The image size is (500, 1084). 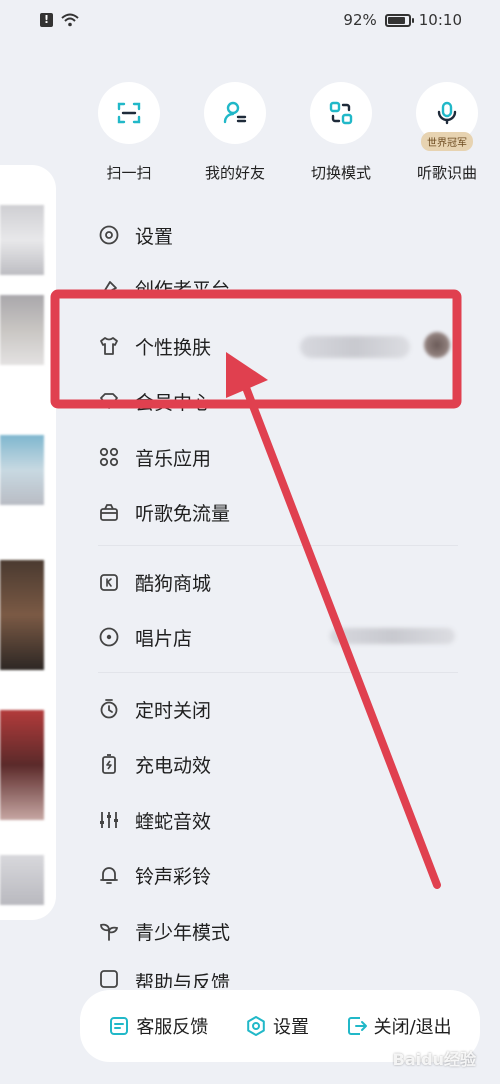 I want to click on status-right: 92% 10:10, so click(x=402, y=20).